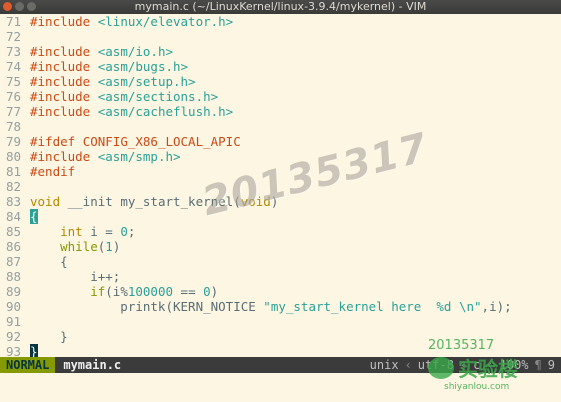 This screenshot has height=402, width=561. What do you see at coordinates (14, 246) in the screenshot?
I see `line-number: 86` at bounding box center [14, 246].